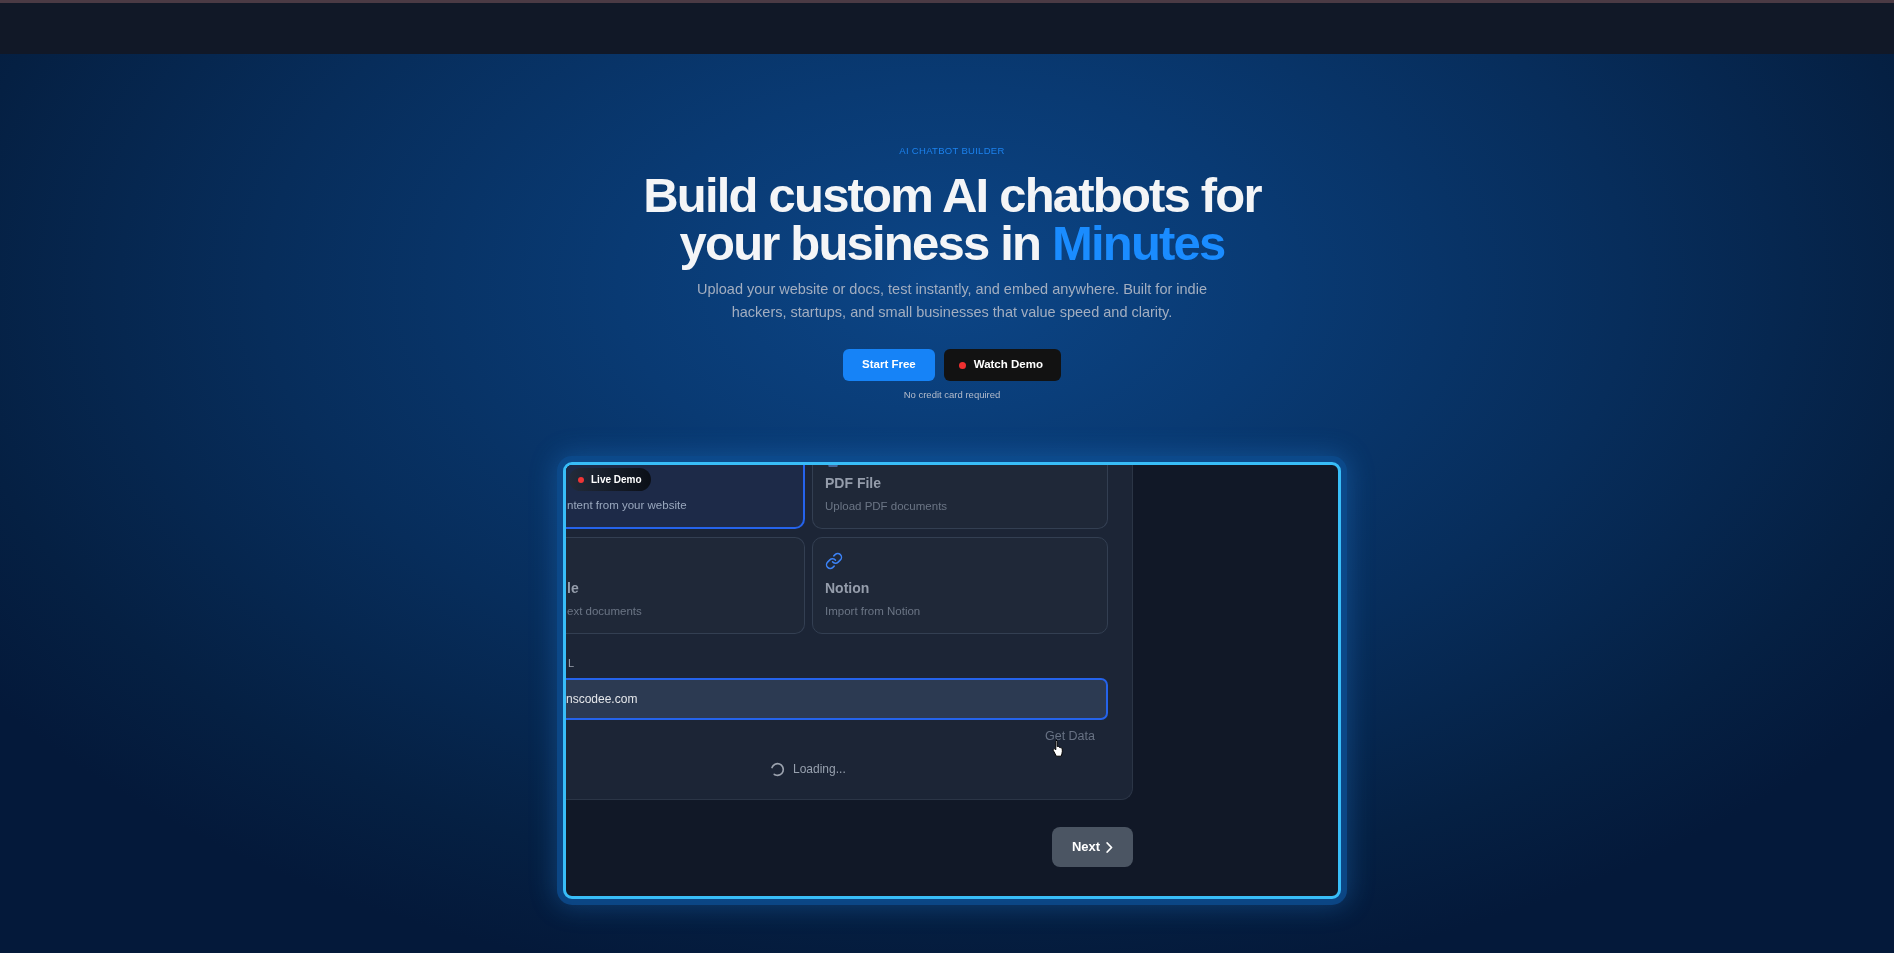 This screenshot has height=953, width=1894. I want to click on spinner-icon, so click(777, 769).